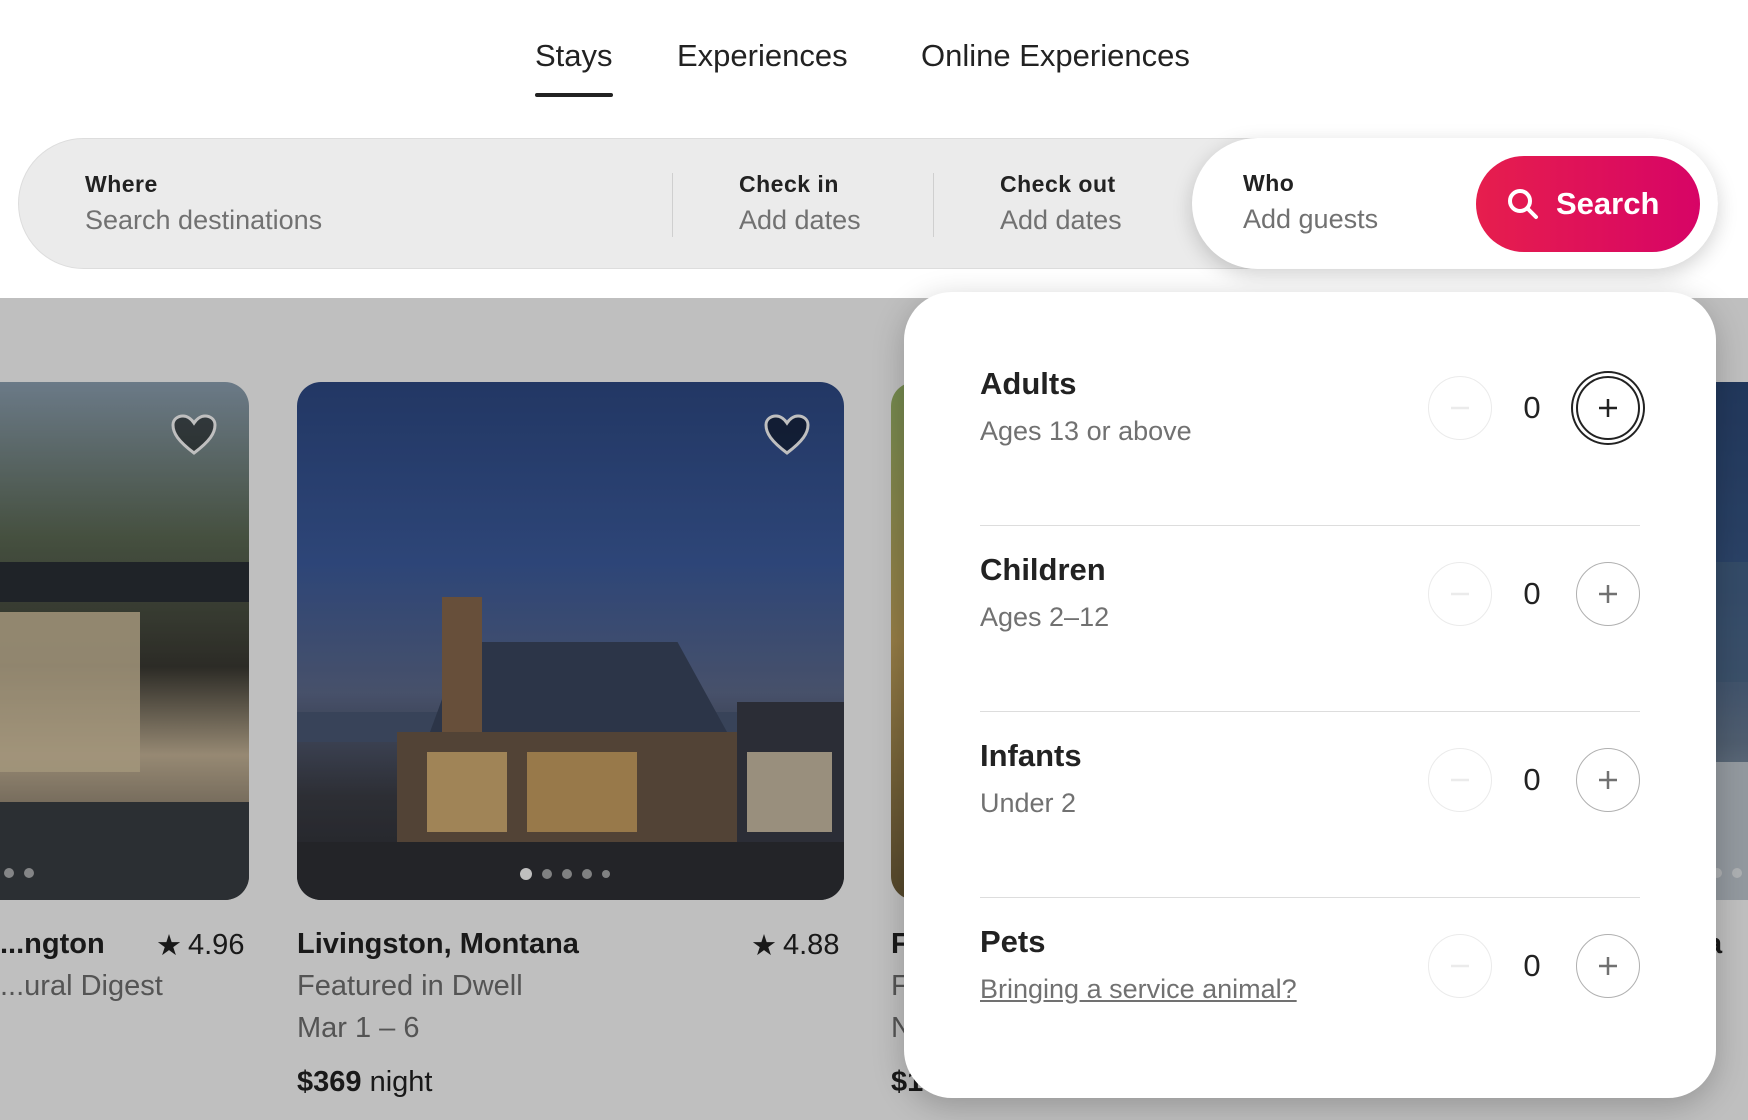 Image resolution: width=1748 pixels, height=1120 pixels. What do you see at coordinates (1310, 991) in the screenshot?
I see `guest-row-pets: Pets Bringing a service animal? 0` at bounding box center [1310, 991].